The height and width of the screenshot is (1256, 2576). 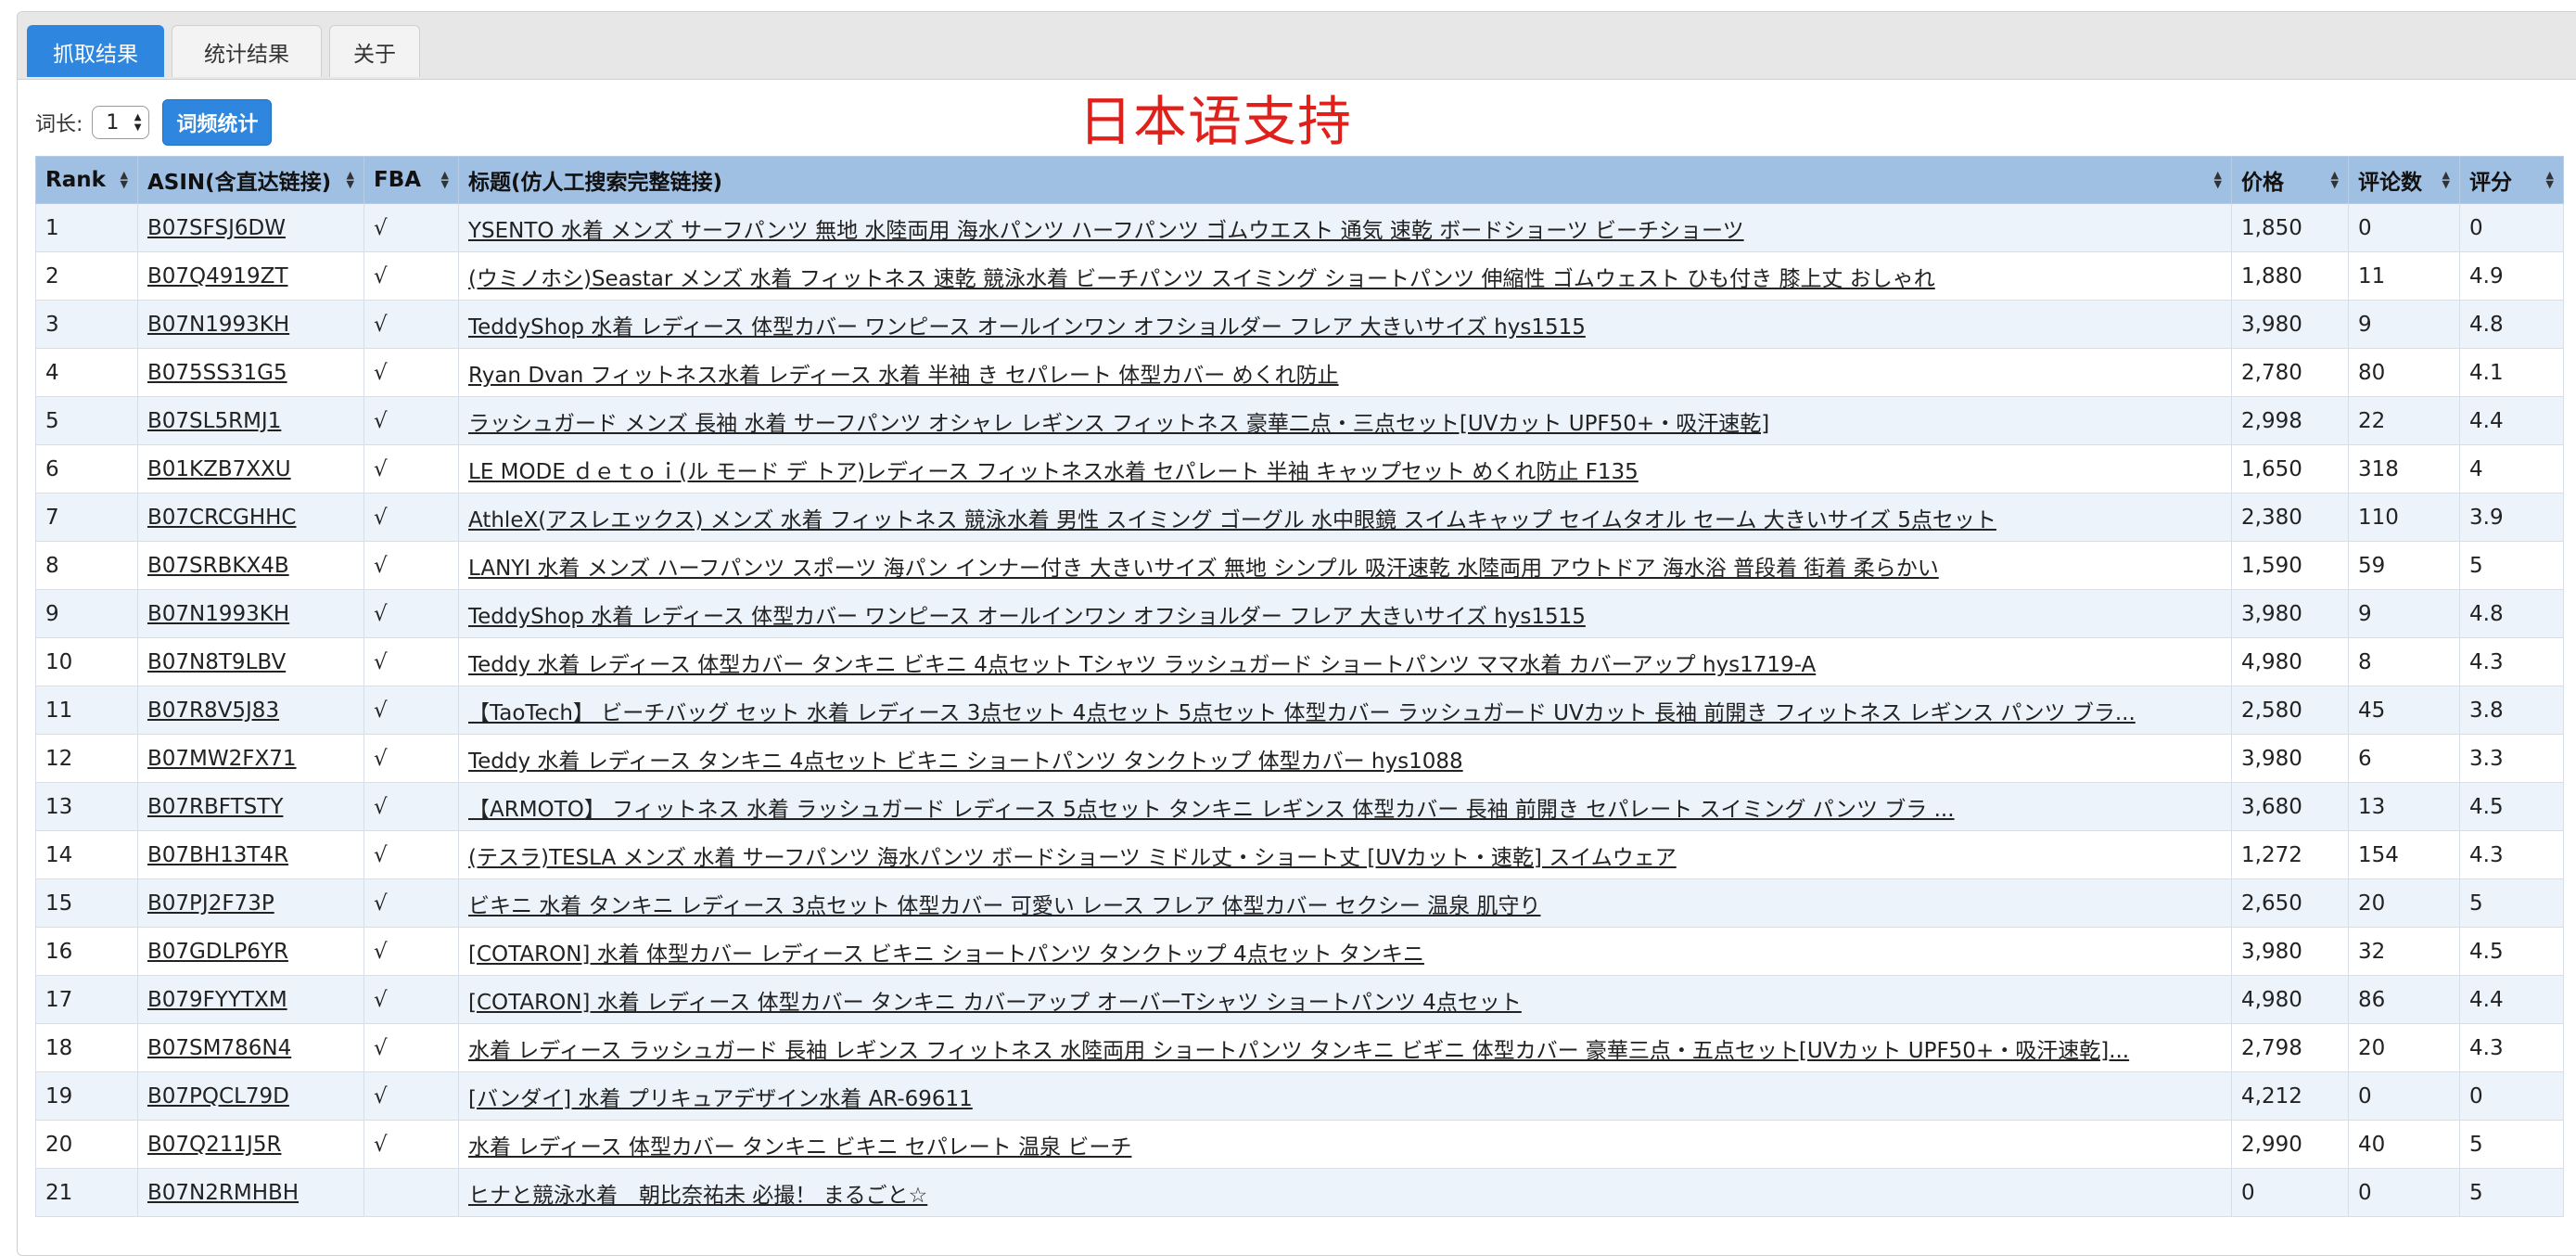 I want to click on col-header-title: 标题(仿人工搜索完整链接) ▲ ▼, so click(x=1345, y=180).